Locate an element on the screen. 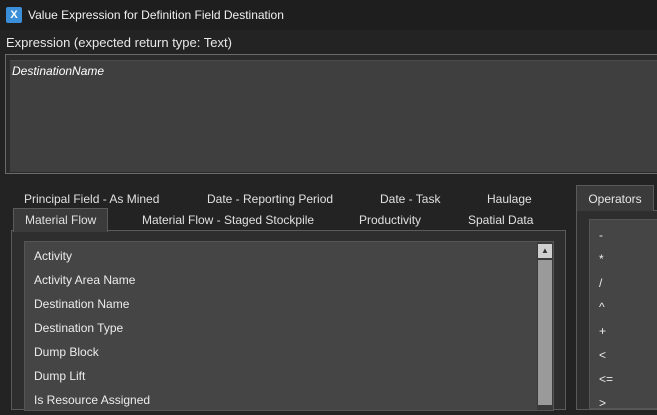 This screenshot has height=415, width=657. expression-text: DestinationName is located at coordinates (58, 71).